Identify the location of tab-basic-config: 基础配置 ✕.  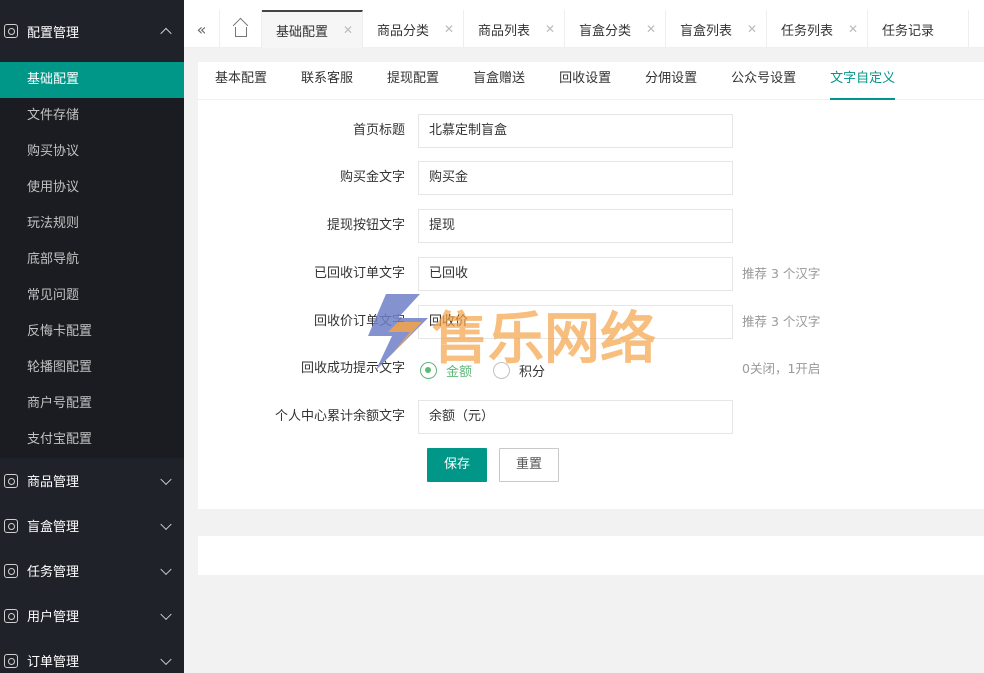
(312, 29).